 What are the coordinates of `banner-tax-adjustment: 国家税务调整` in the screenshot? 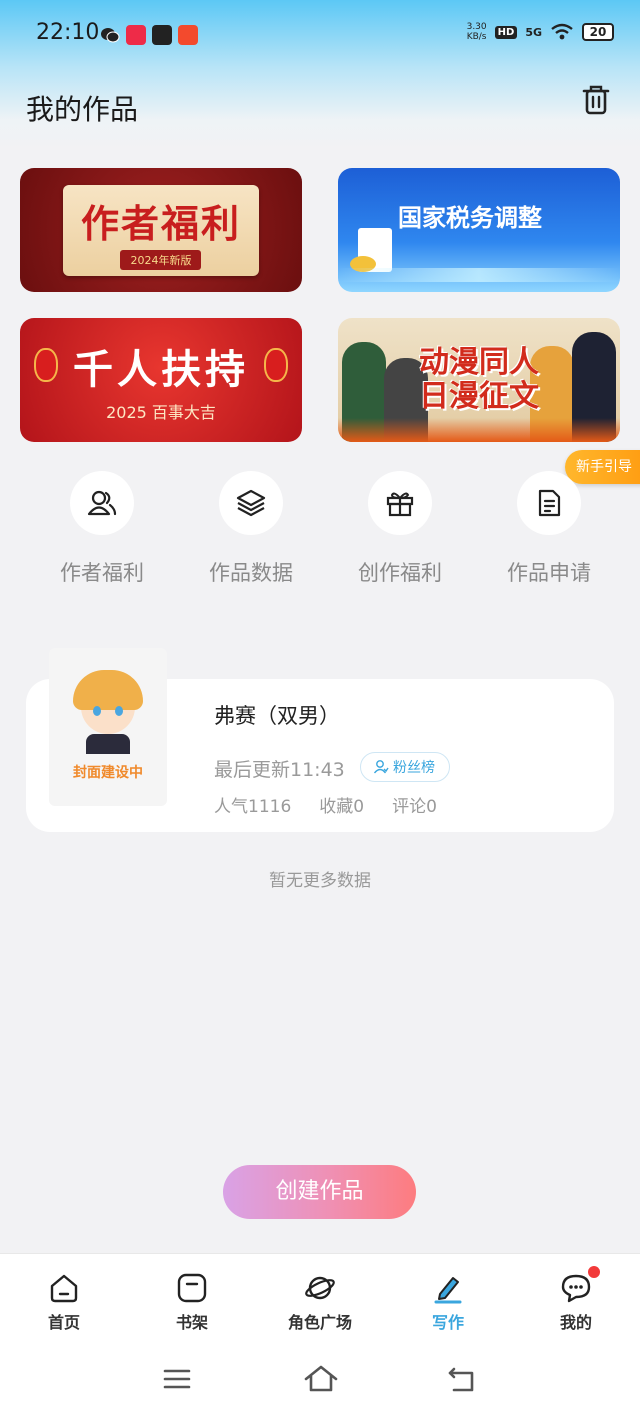 It's located at (479, 230).